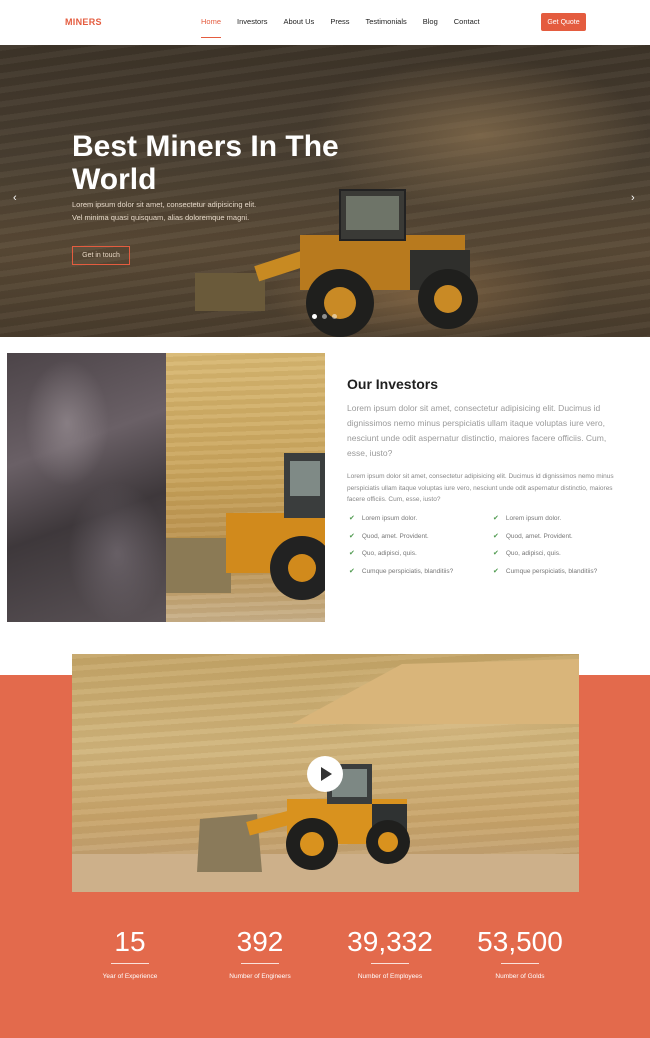  What do you see at coordinates (101, 255) in the screenshot?
I see `get-in-touch-button: Get in touch` at bounding box center [101, 255].